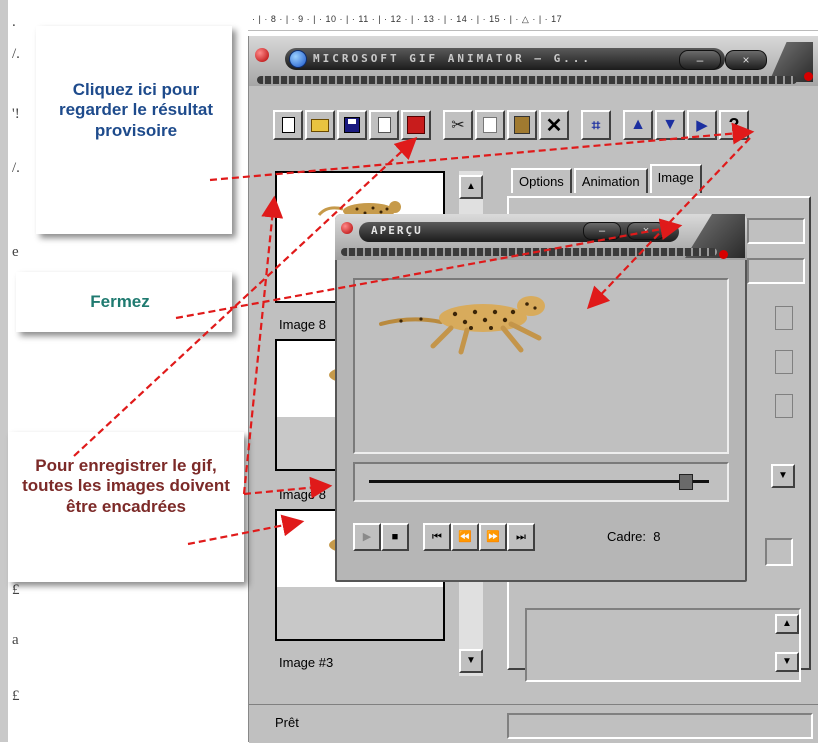  What do you see at coordinates (360, 613) in the screenshot?
I see `frame-gray-band` at bounding box center [360, 613].